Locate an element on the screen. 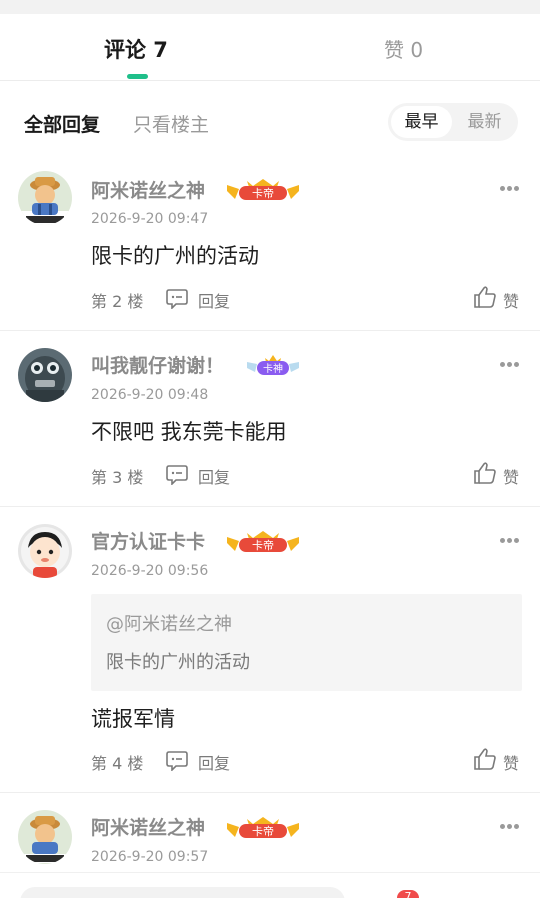  quoted-text: 限卡的广州的活动 is located at coordinates (178, 662).